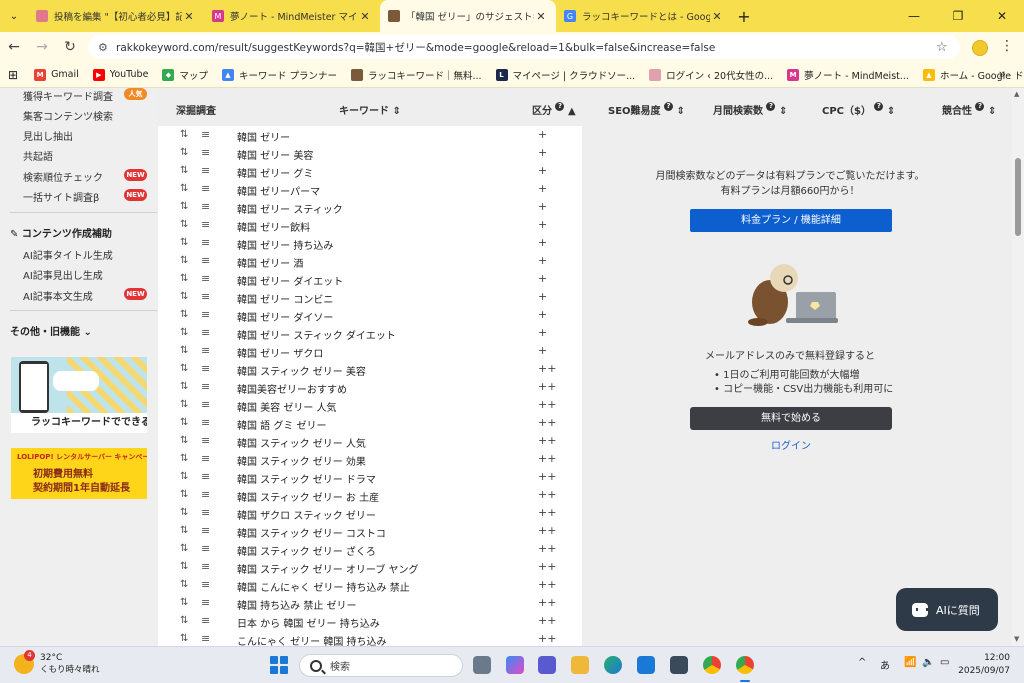 This screenshot has width=1024, height=683. Describe the element at coordinates (279, 75) in the screenshot. I see `bookmark-keyword-planner: ▲ キーワード プランナー` at that location.